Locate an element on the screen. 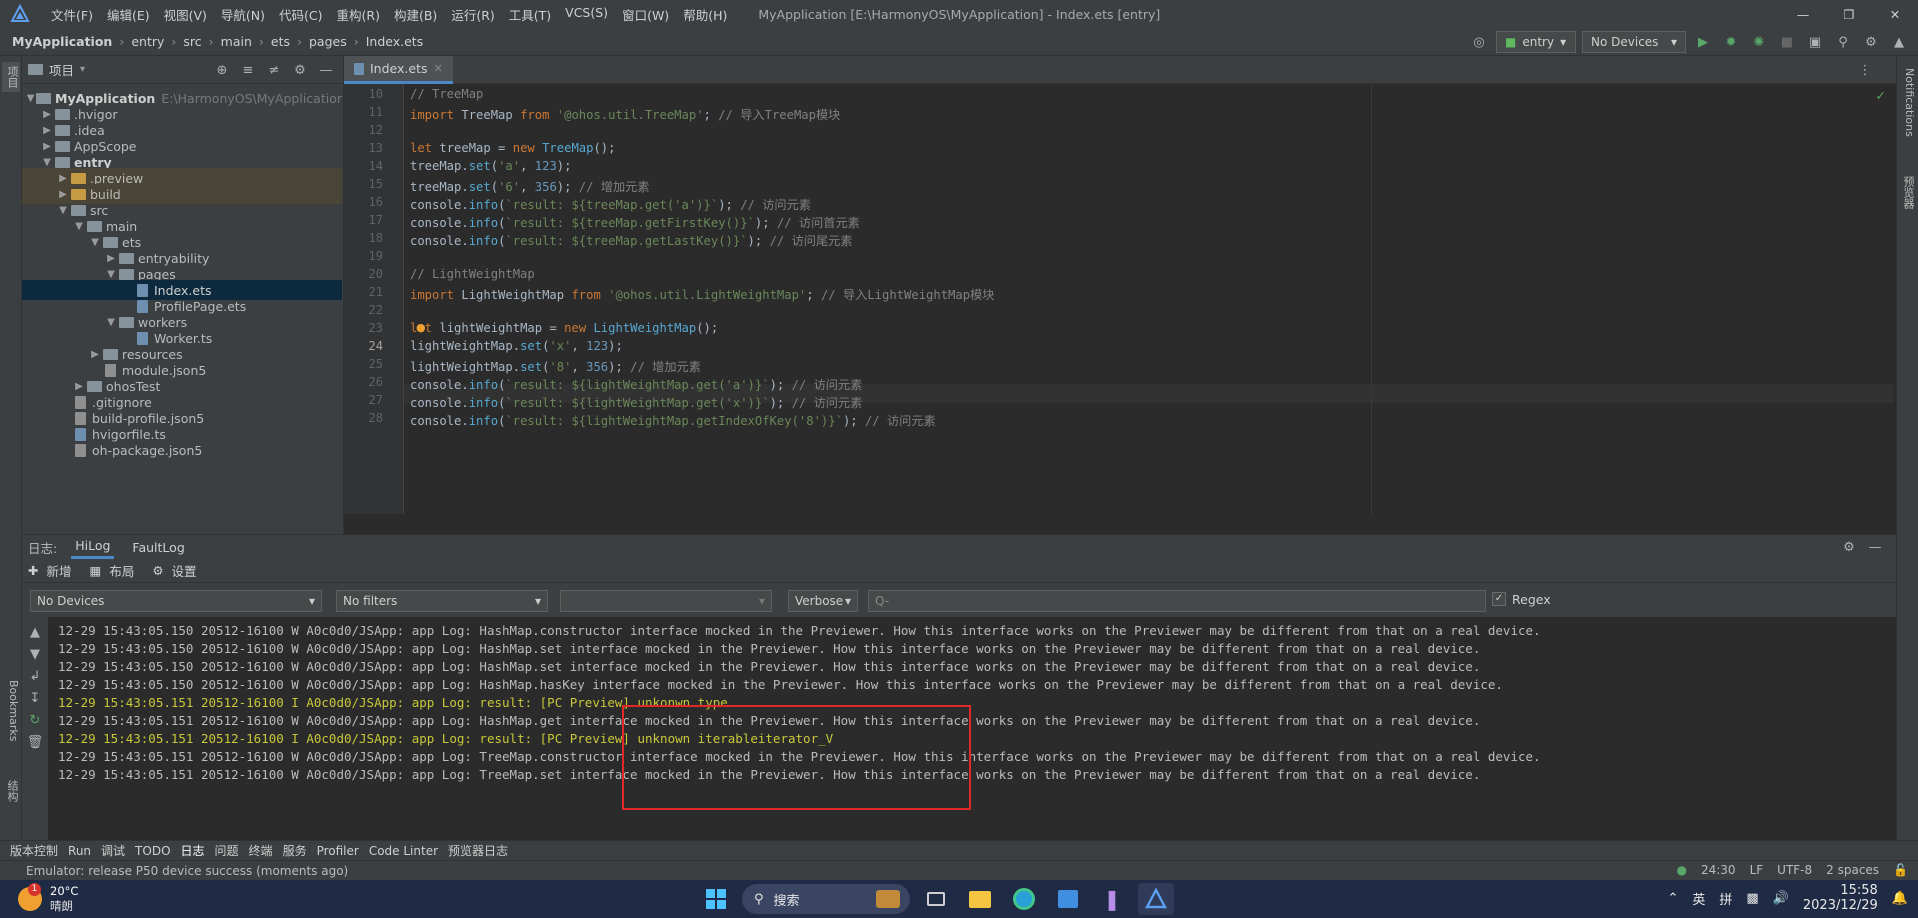 The image size is (1918, 918). menu-navigate: 导航(N) is located at coordinates (243, 14).